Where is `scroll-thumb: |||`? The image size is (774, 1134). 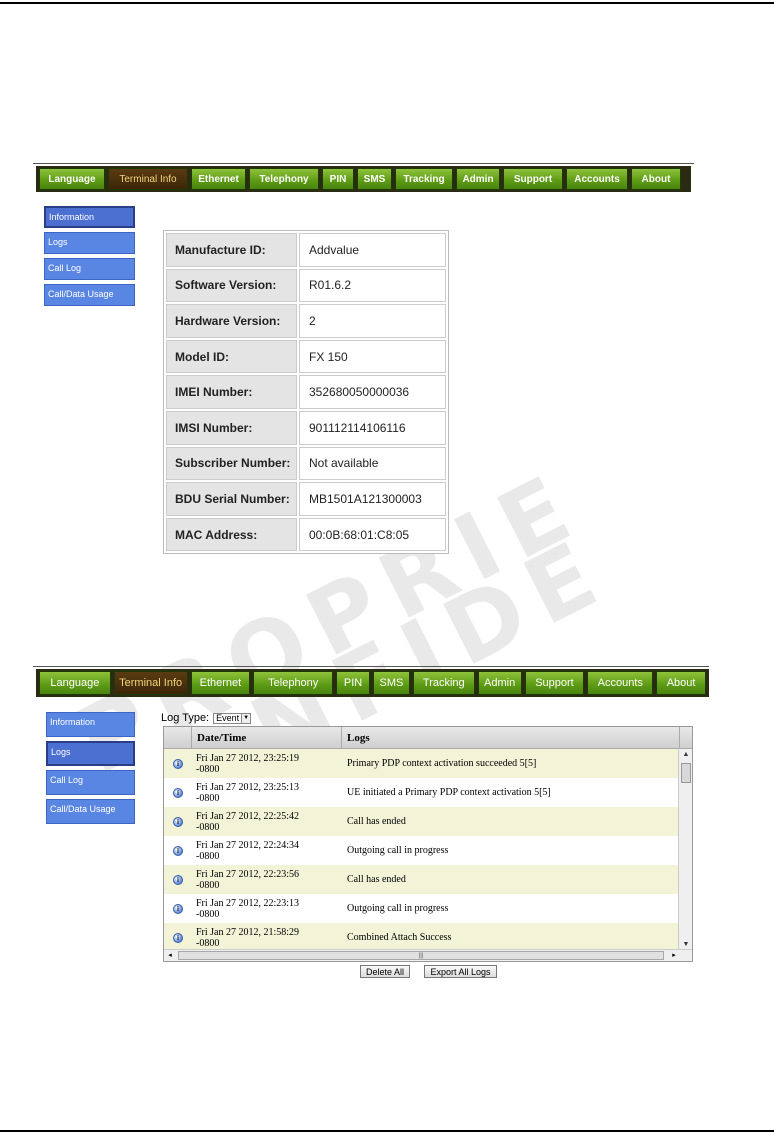 scroll-thumb: ||| is located at coordinates (421, 955).